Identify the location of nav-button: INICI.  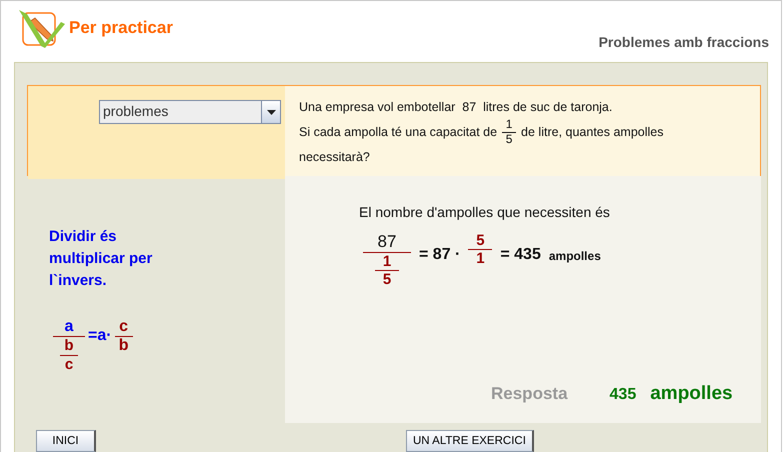
(66, 441).